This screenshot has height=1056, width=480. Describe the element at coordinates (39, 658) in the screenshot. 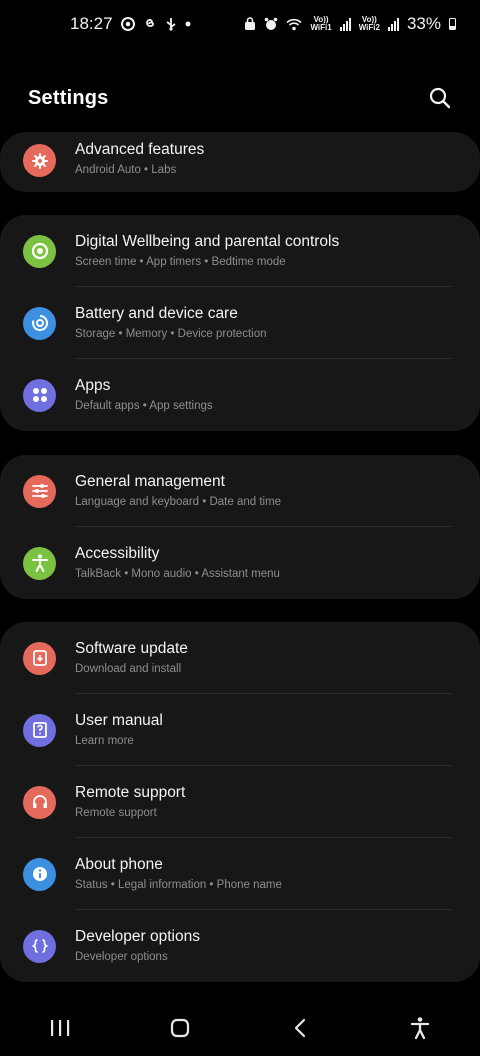

I see `software-update-icon` at that location.